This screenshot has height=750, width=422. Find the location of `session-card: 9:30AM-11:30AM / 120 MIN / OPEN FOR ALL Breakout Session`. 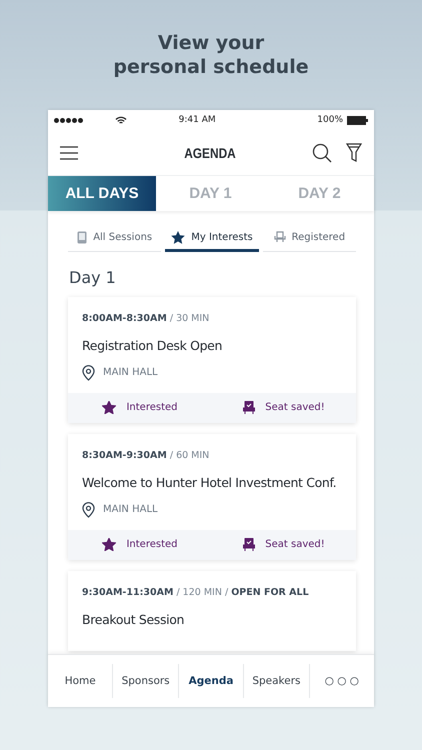

session-card: 9:30AM-11:30AM / 120 MIN / OPEN FOR ALL Breakout Session is located at coordinates (212, 610).